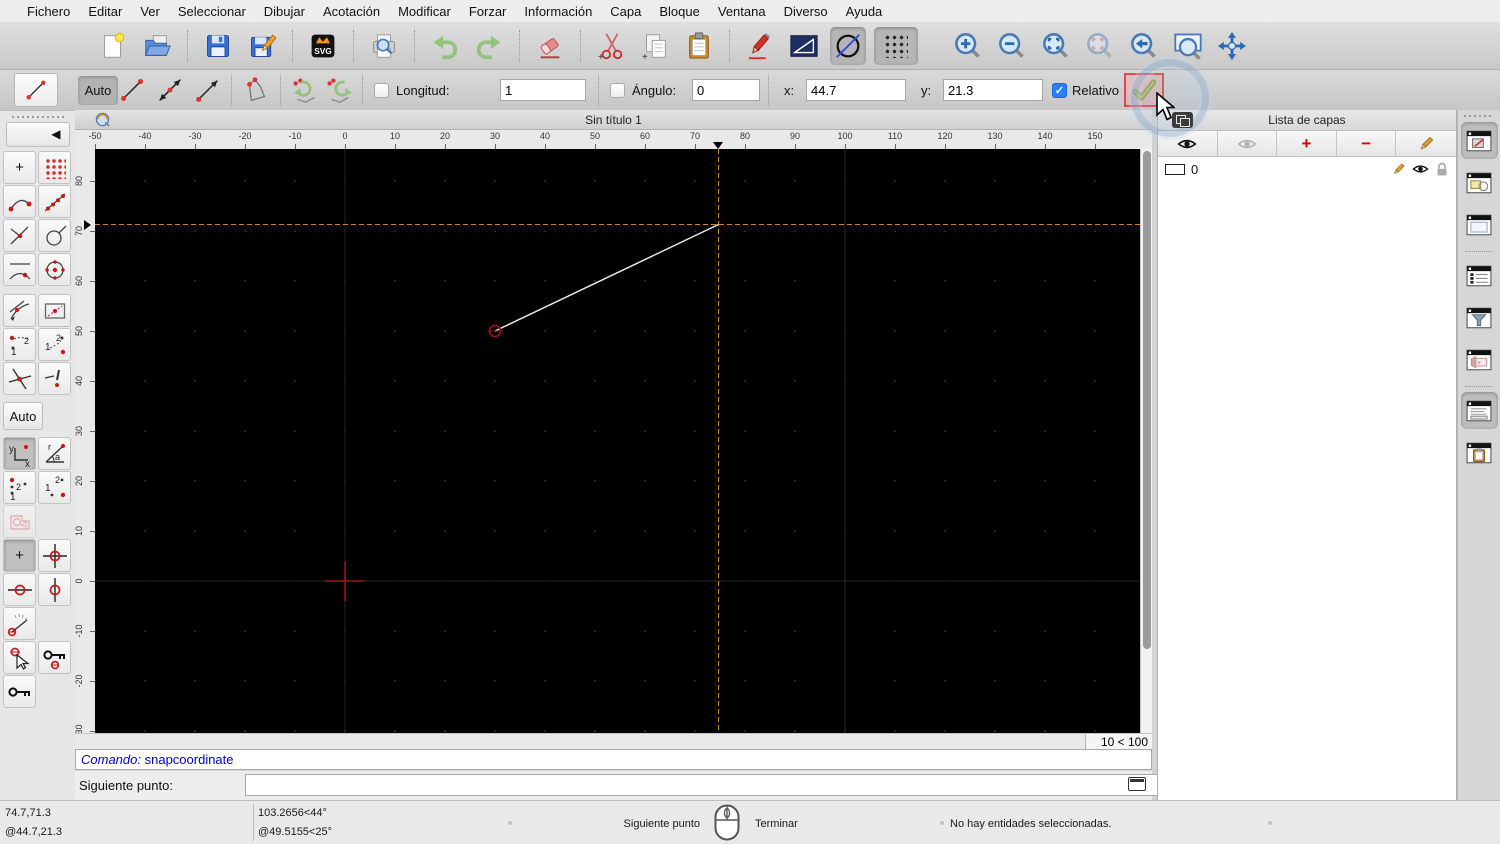 The image size is (1500, 844). What do you see at coordinates (1420, 169) in the screenshot?
I see `layer-visibility-icon` at bounding box center [1420, 169].